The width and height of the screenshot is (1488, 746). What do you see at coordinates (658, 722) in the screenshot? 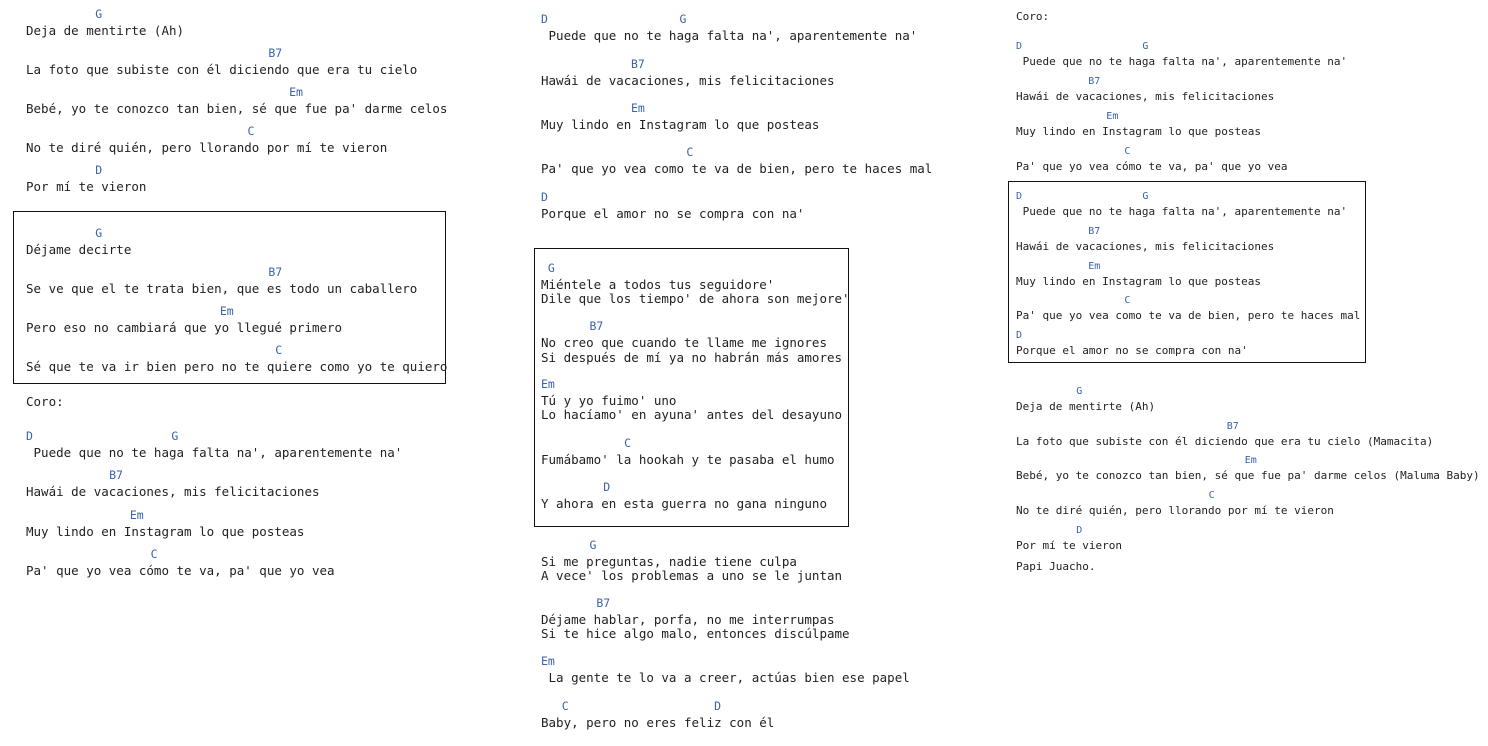
I see `lyric-line: Baby, pero no eres feliz con él` at bounding box center [658, 722].